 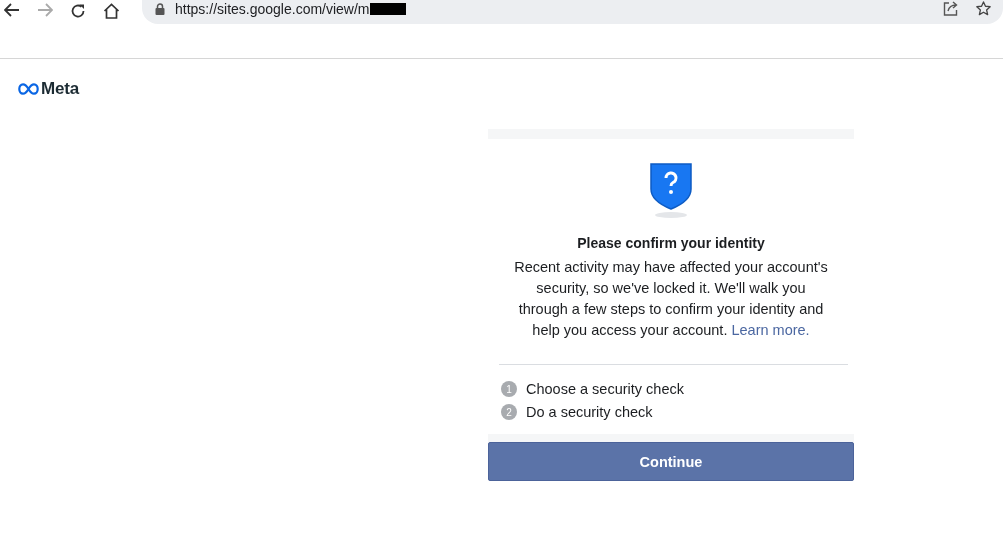 I want to click on infinity-logo-icon, so click(x=28, y=89).